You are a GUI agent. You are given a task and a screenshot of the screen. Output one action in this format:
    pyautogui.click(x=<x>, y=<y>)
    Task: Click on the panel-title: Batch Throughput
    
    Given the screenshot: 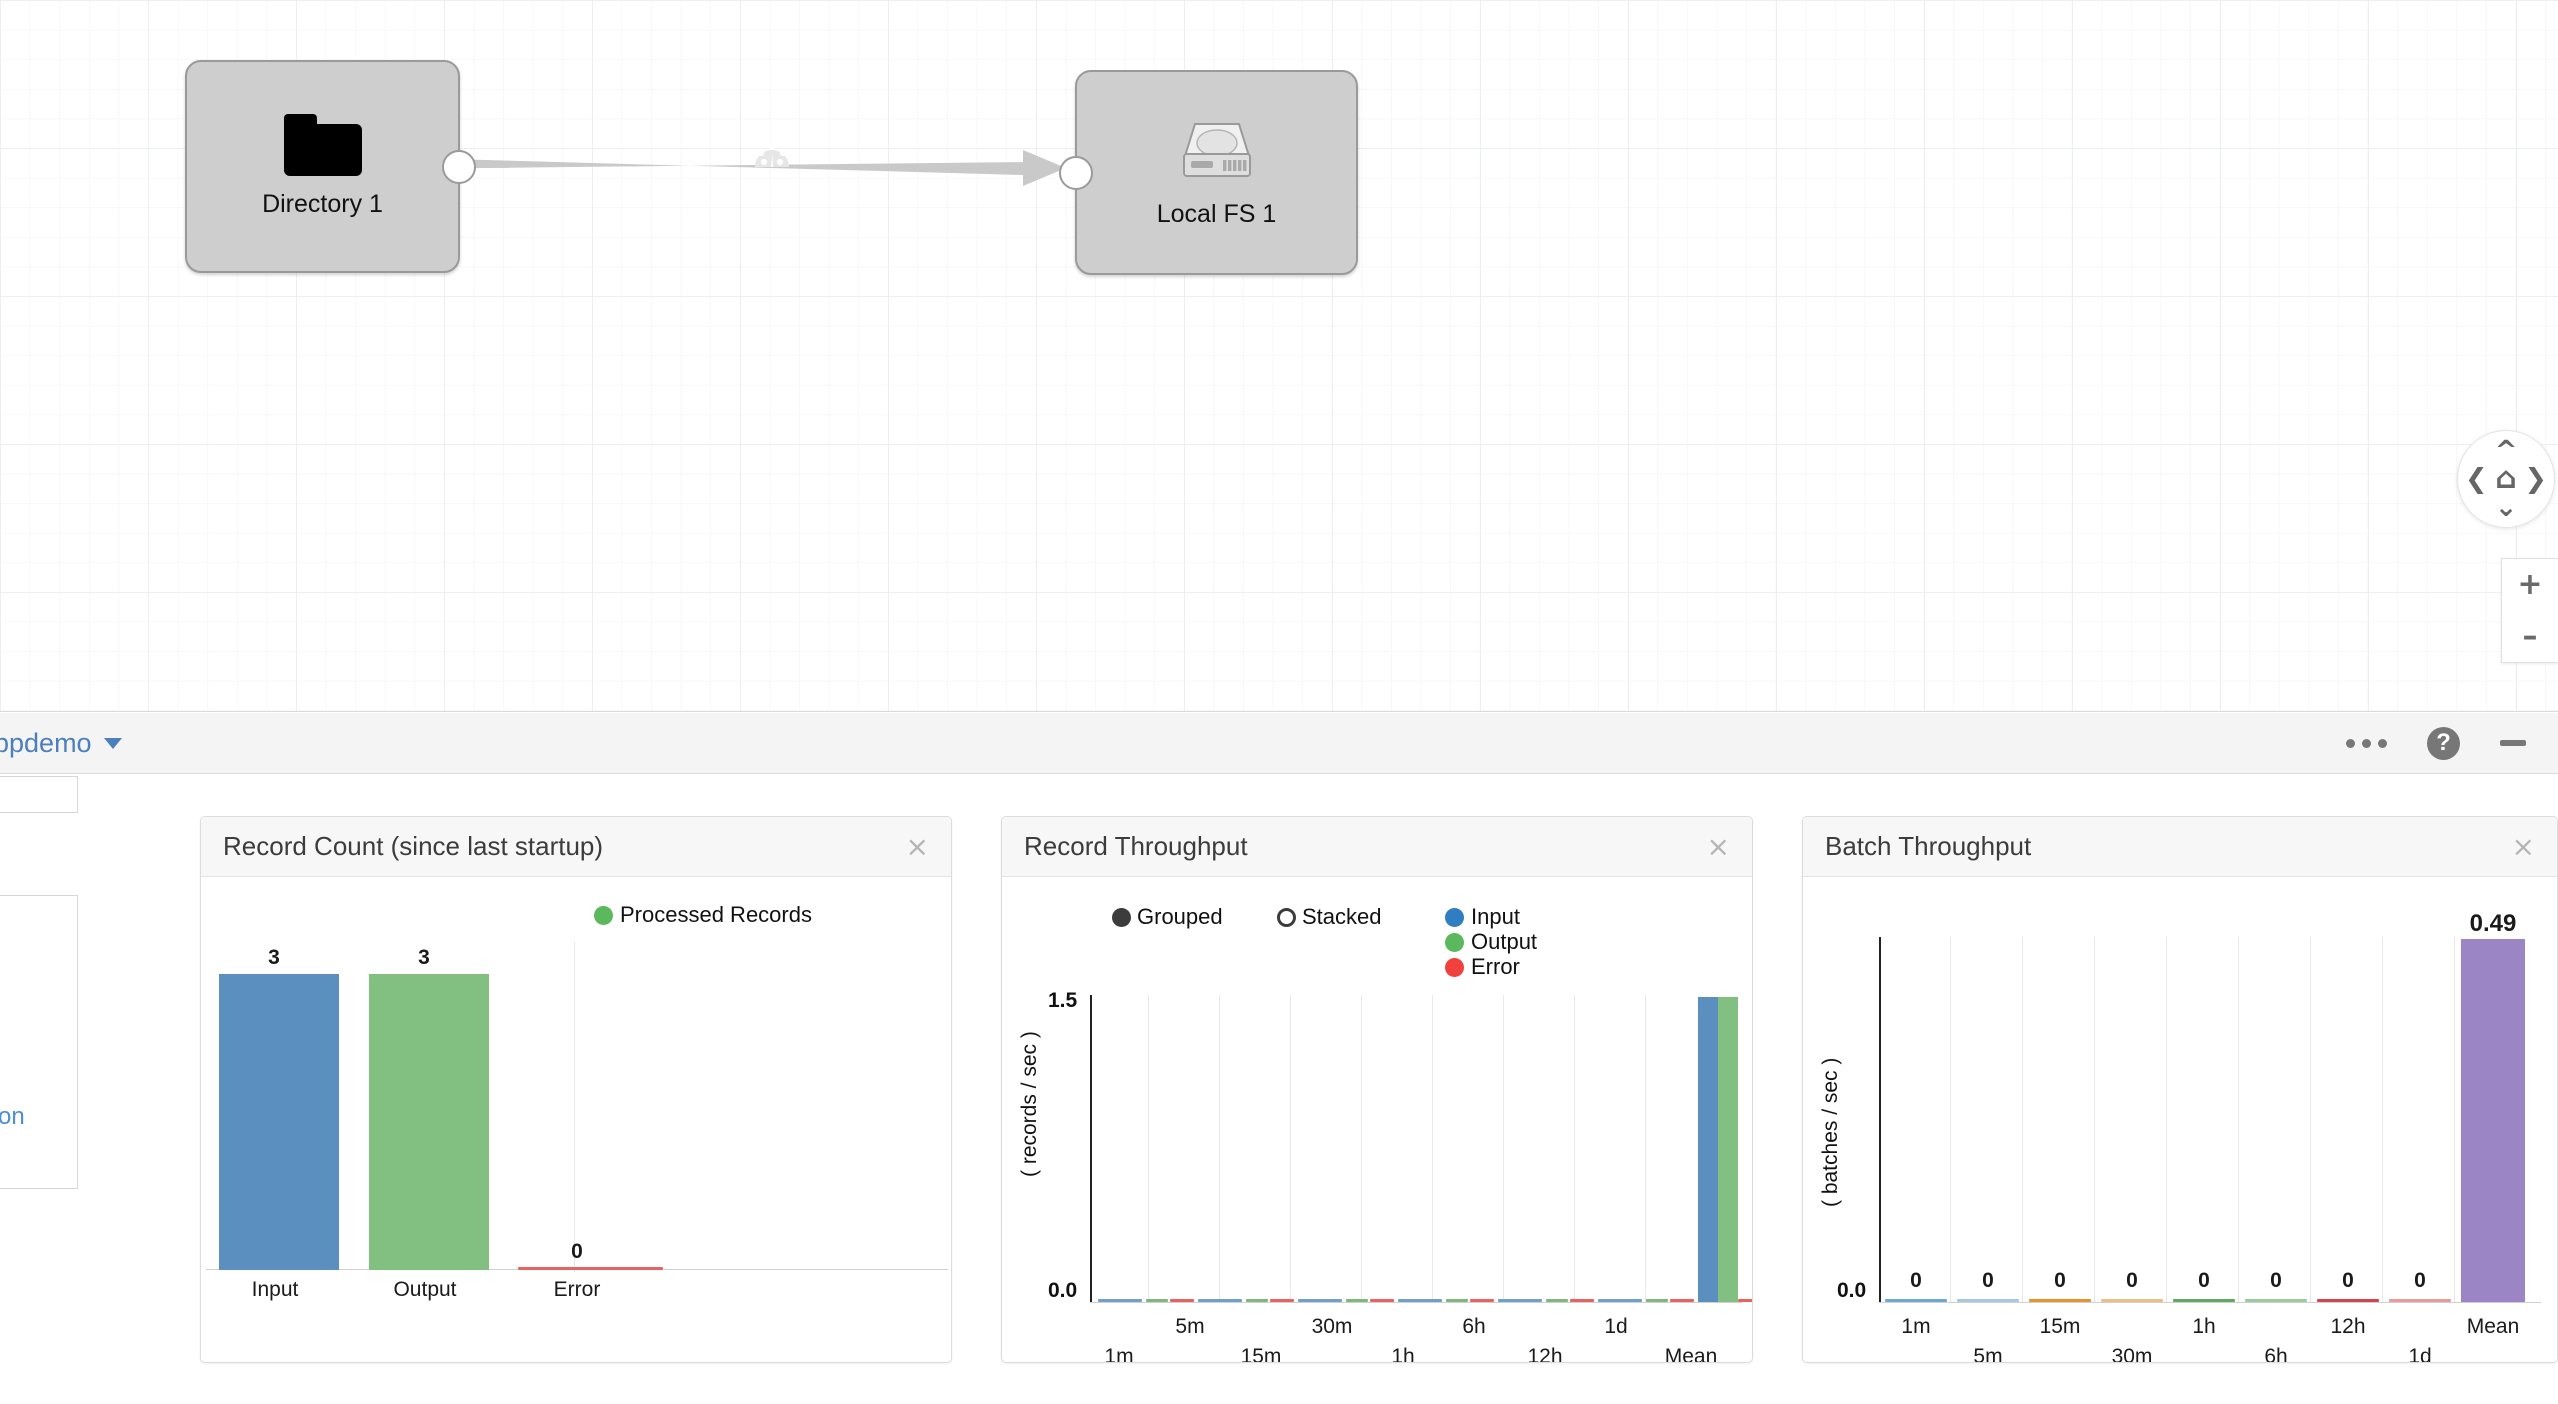 What is the action you would take?
    pyautogui.click(x=1928, y=846)
    